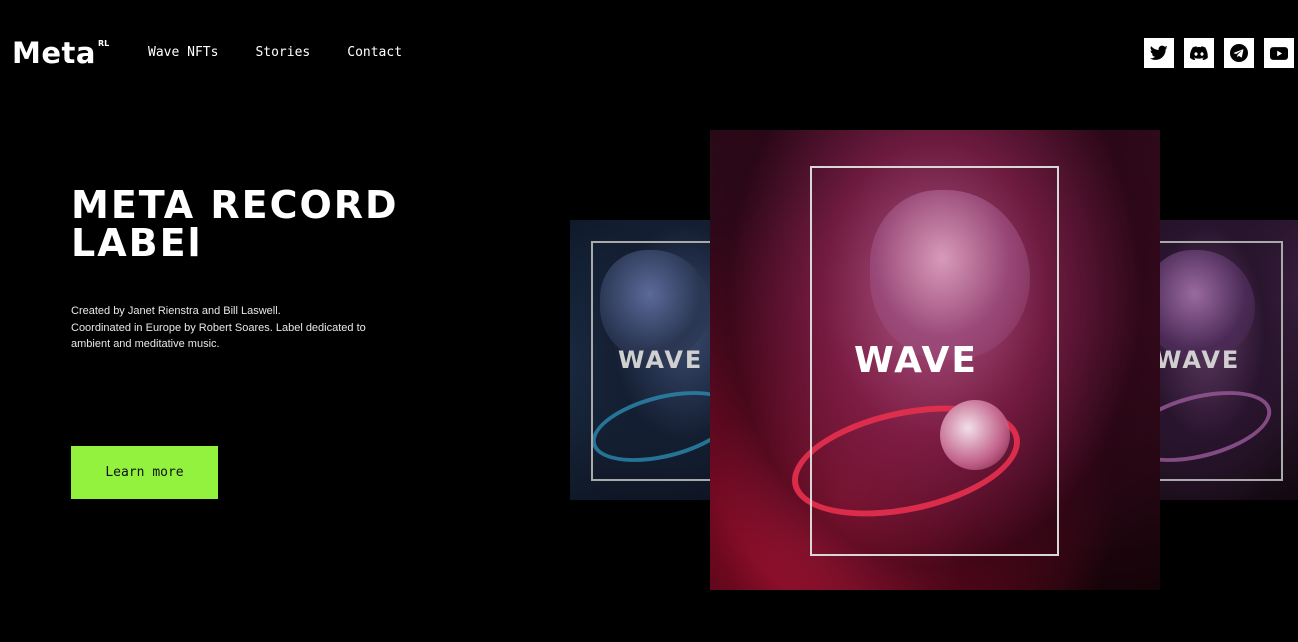 The image size is (1298, 642). I want to click on hero-title-line-1: META RECORD, so click(235, 205).